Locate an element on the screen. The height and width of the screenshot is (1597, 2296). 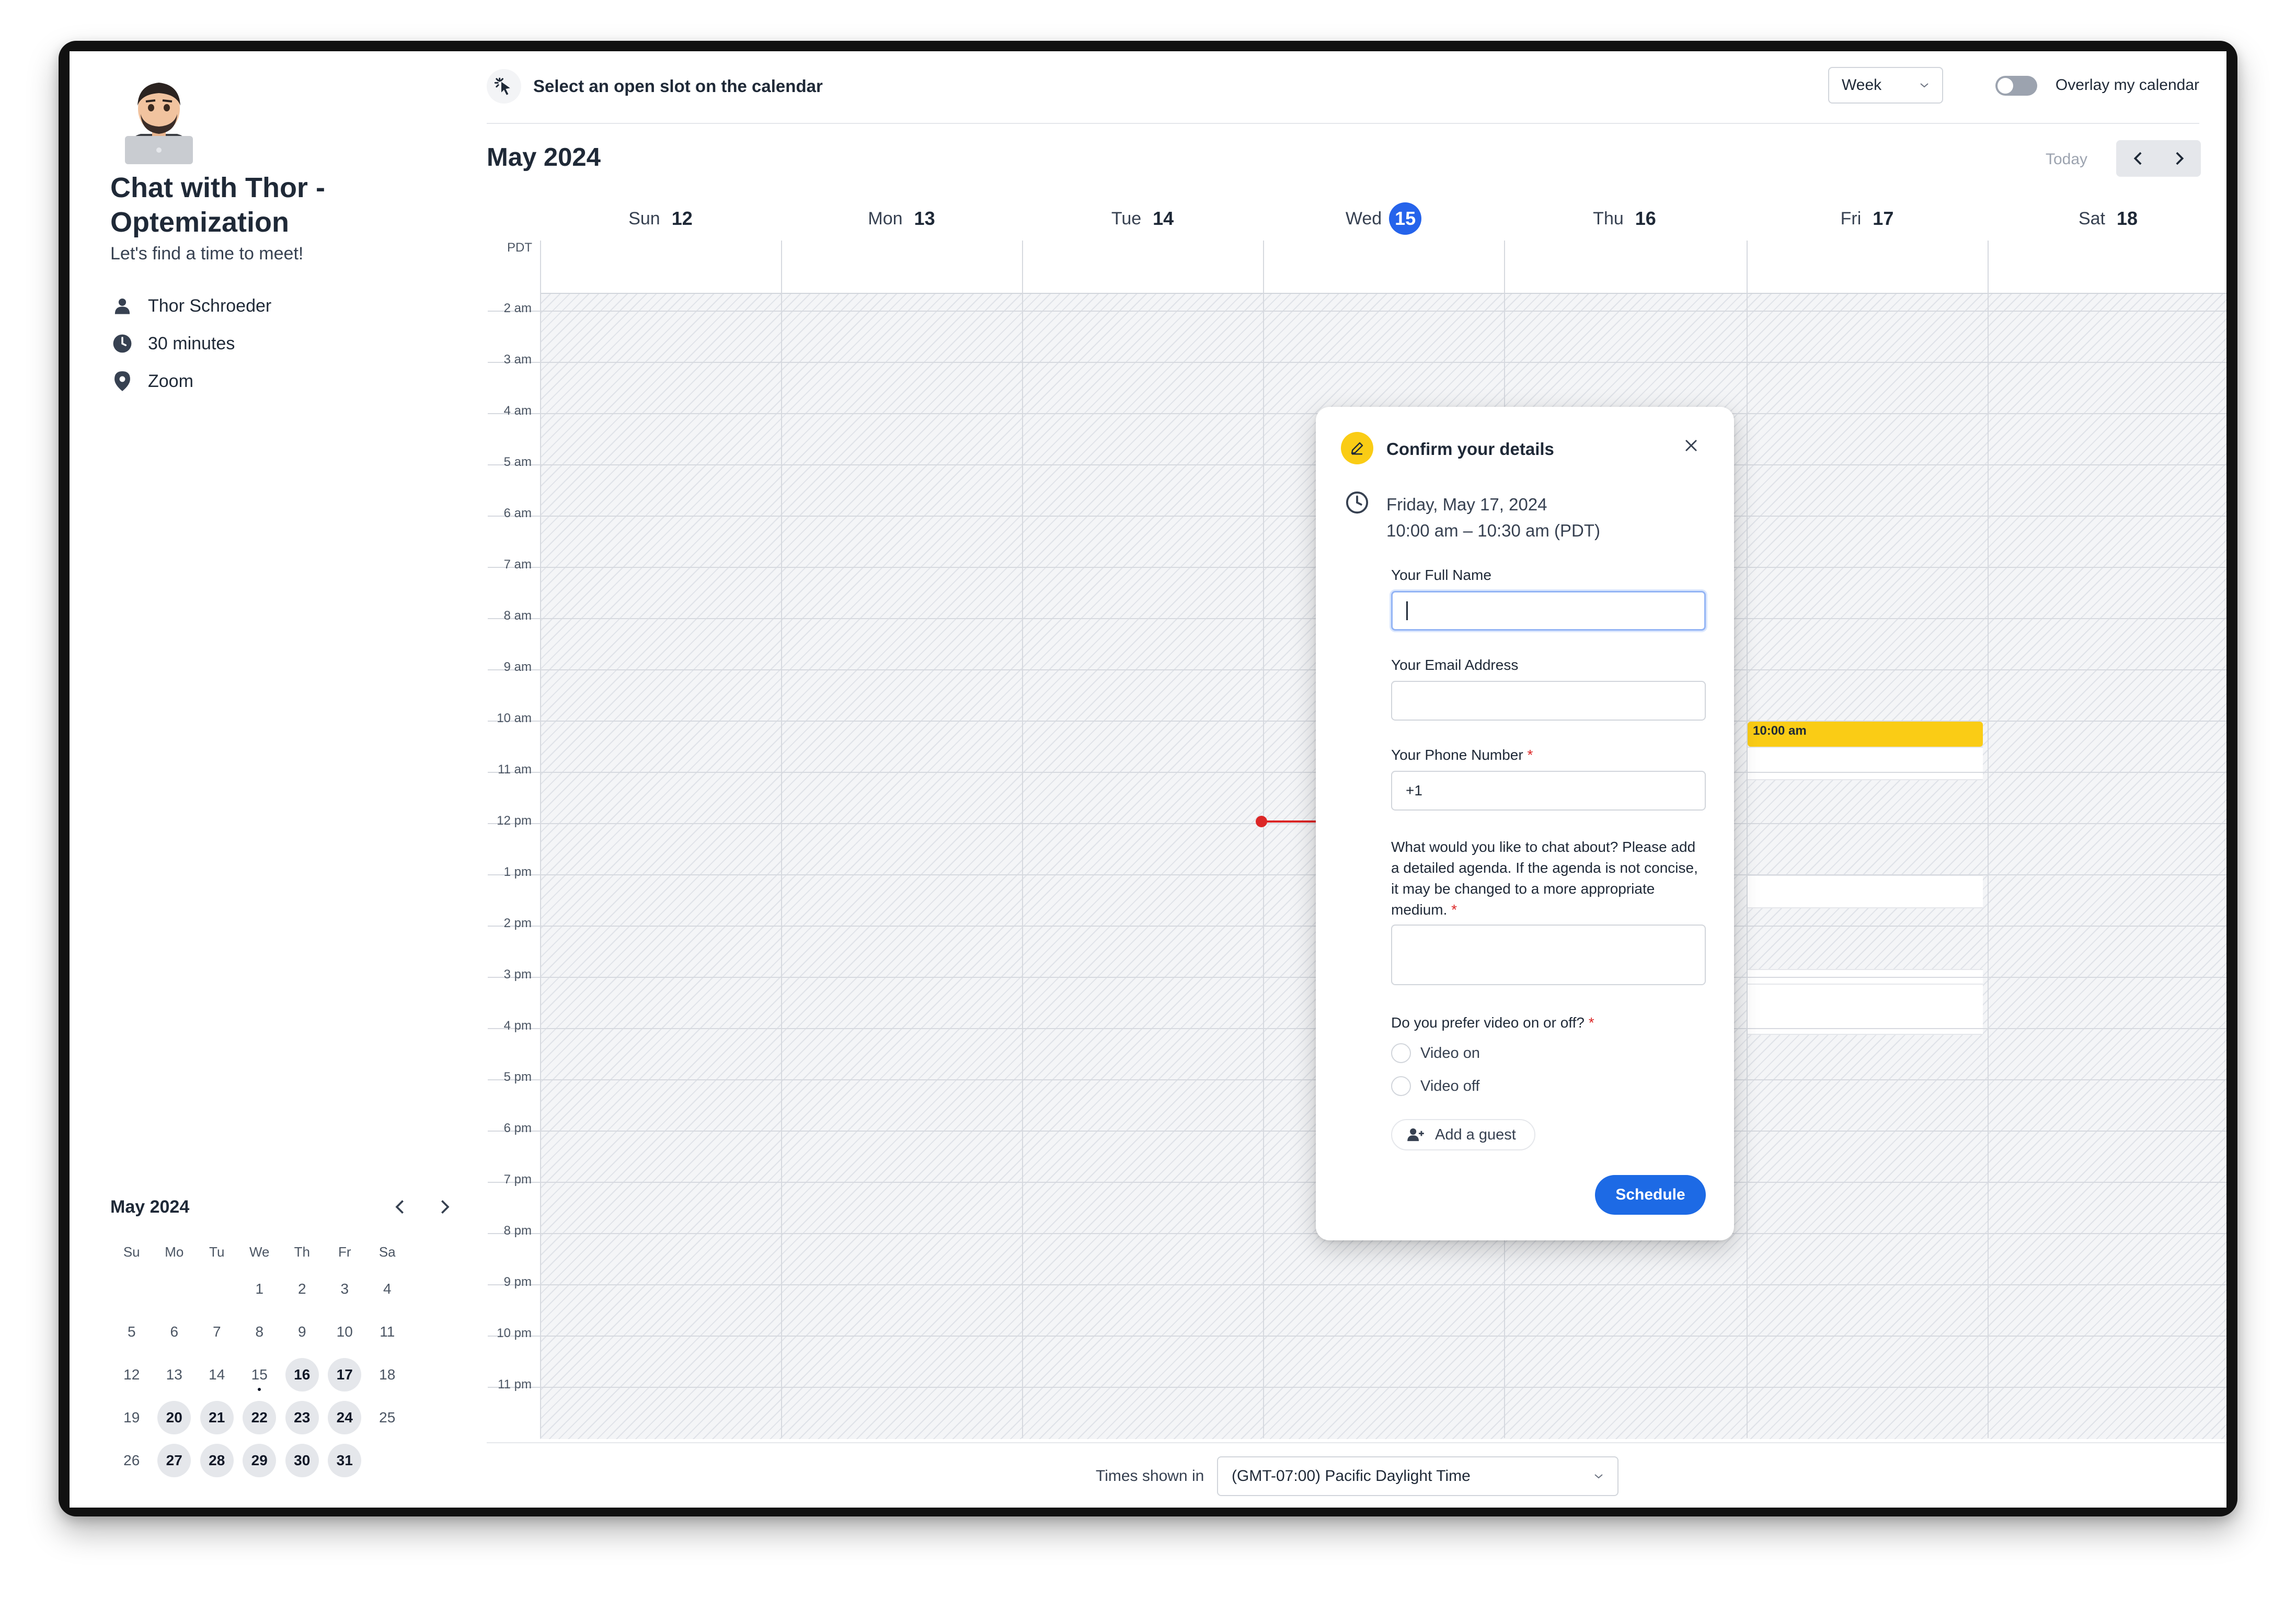
overlay-calendar-toggle is located at coordinates (2016, 86).